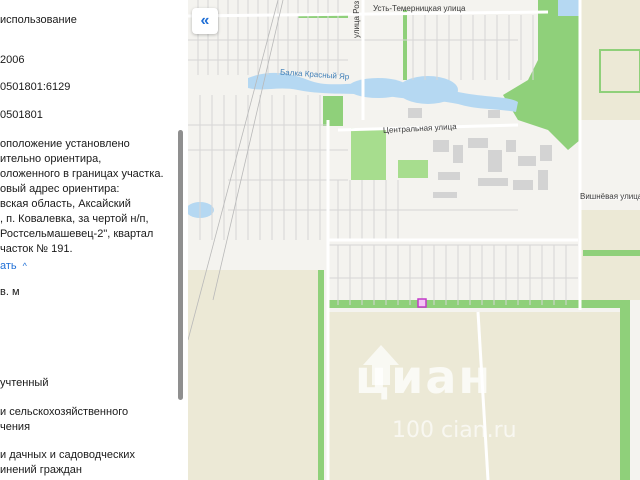  Describe the element at coordinates (64, 412) in the screenshot. I see `panel-text-category-1: и сельскохозяйственного` at that location.